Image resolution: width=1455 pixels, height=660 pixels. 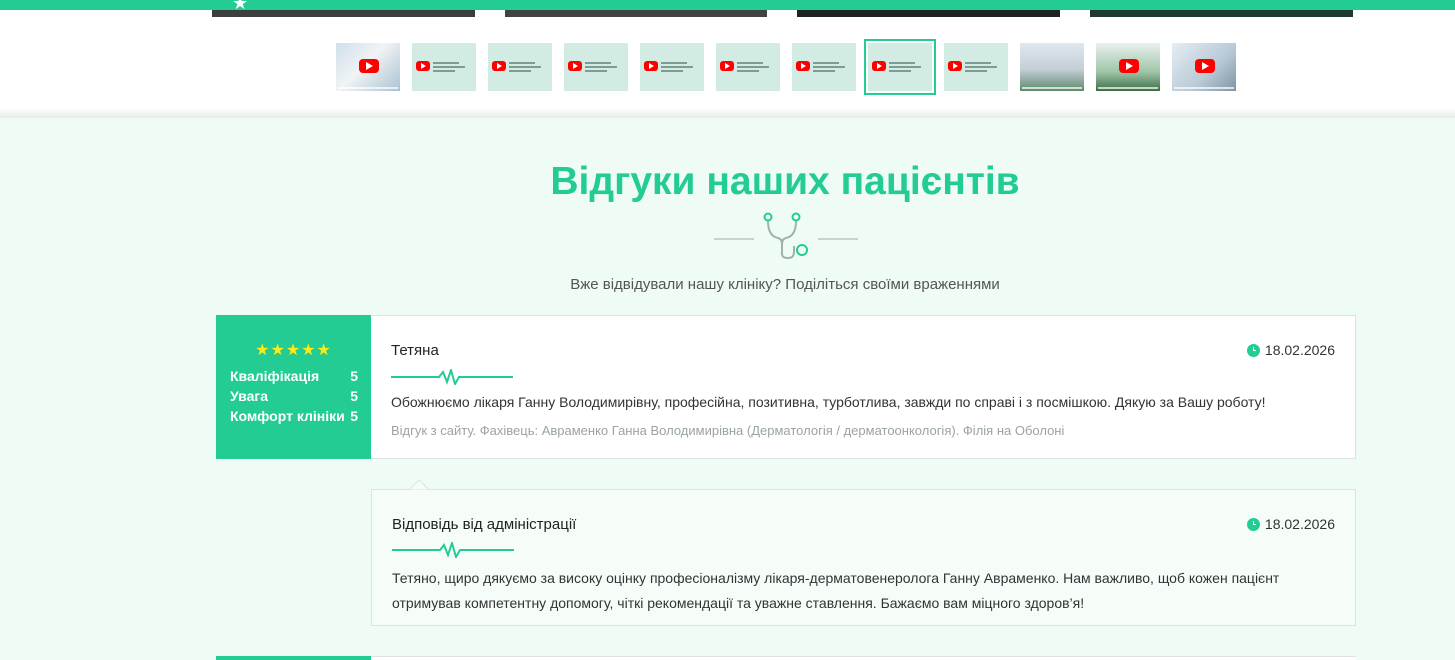 I want to click on reply-pointer, so click(x=419, y=485).